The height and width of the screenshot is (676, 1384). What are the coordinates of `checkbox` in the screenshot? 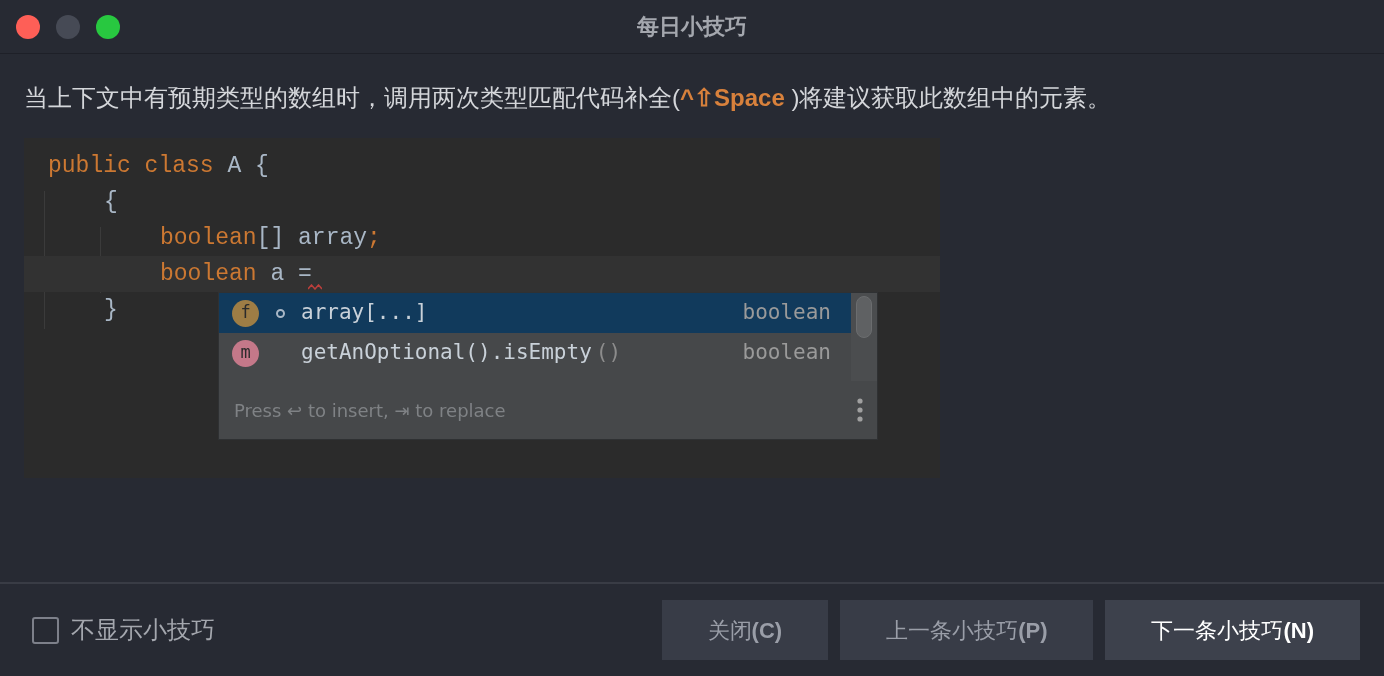 It's located at (45, 630).